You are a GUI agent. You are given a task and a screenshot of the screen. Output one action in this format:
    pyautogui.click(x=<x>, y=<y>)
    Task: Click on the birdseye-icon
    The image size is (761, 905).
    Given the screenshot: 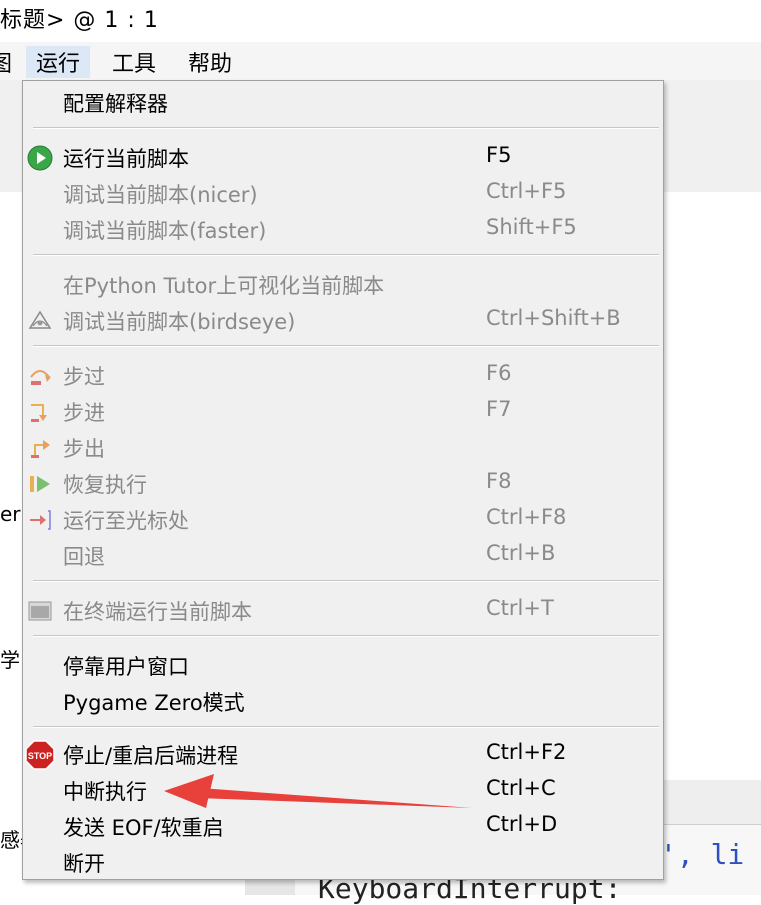 What is the action you would take?
    pyautogui.click(x=40, y=321)
    